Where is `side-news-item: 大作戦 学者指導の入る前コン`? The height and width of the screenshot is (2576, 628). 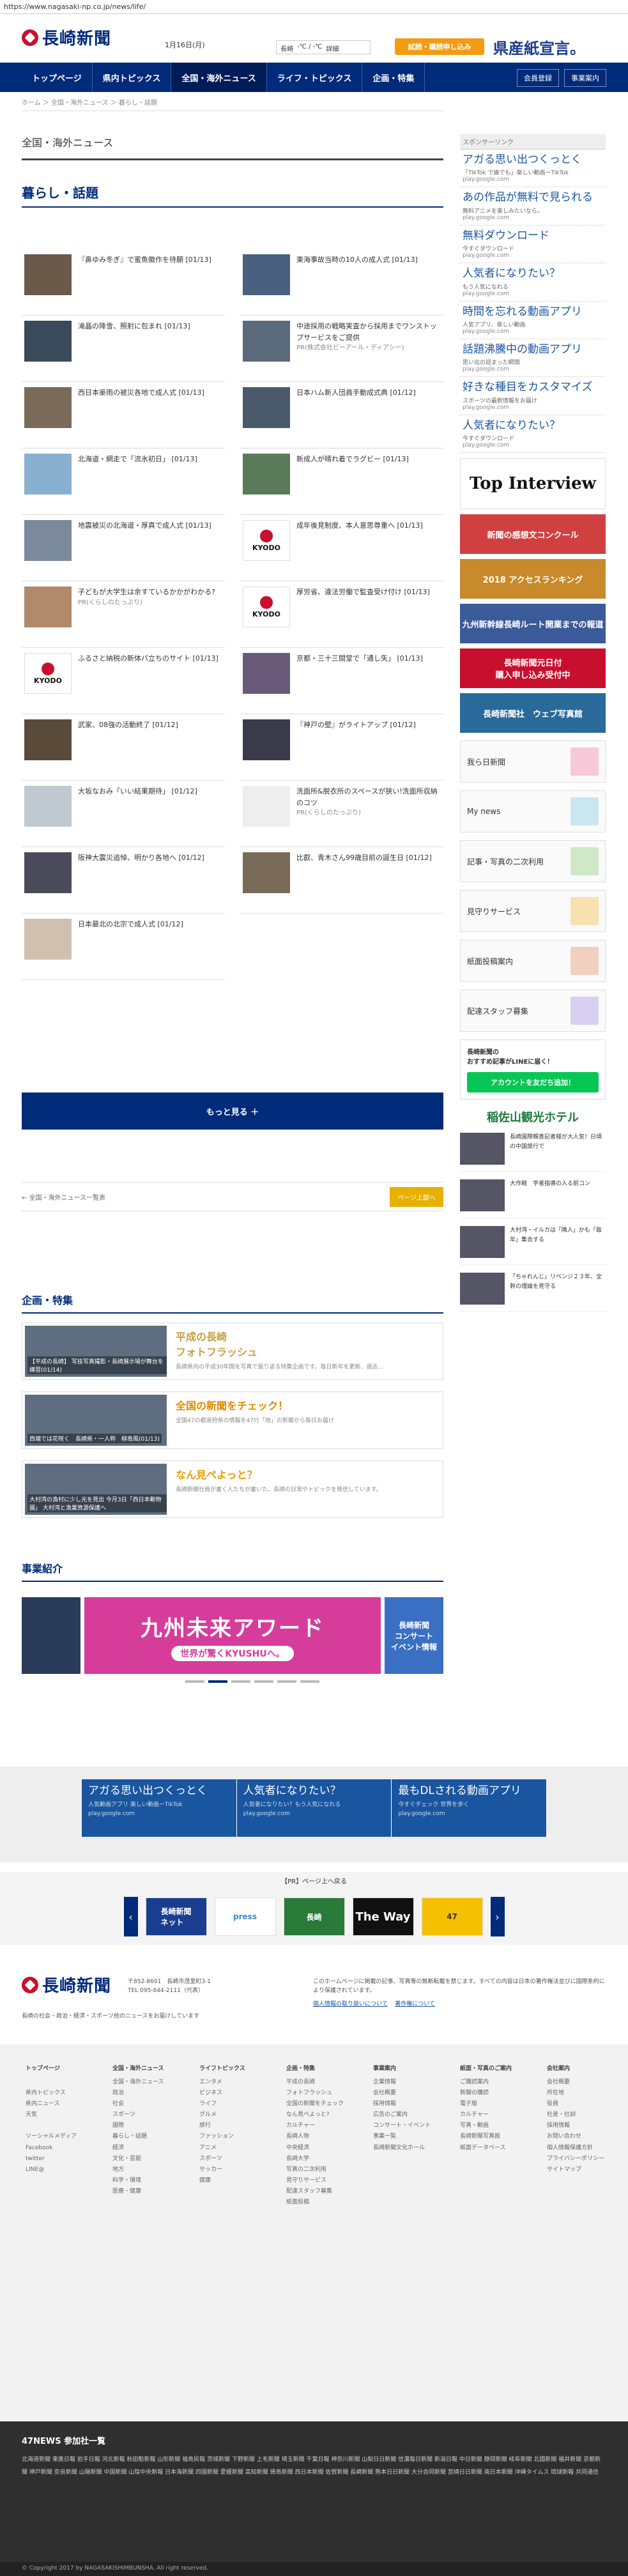
side-news-item: 大作戦 学者指導の入る前コン is located at coordinates (533, 1199).